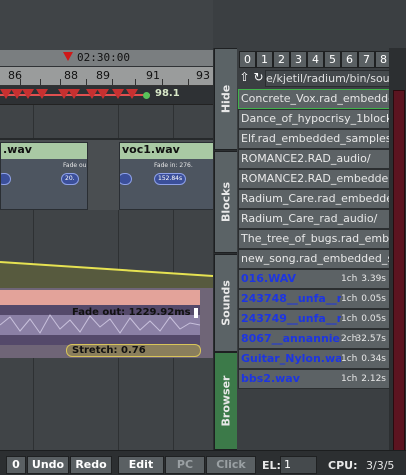  Describe the element at coordinates (167, 93) in the screenshot. I see `gain-value: 98.1` at that location.